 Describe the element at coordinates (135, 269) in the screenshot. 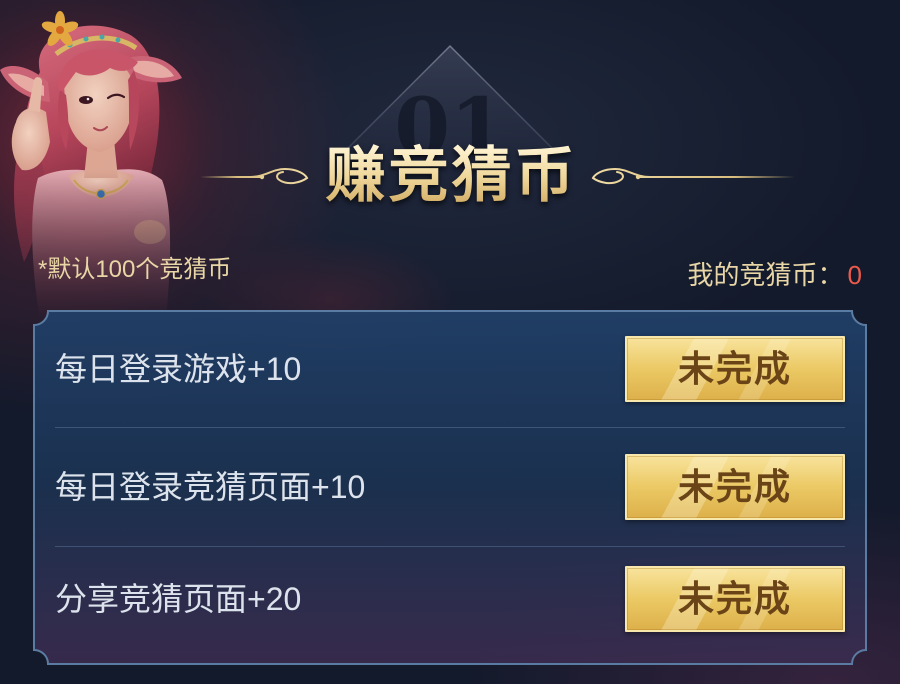

I see `default-coins-note: *默认100个竞猜币` at that location.